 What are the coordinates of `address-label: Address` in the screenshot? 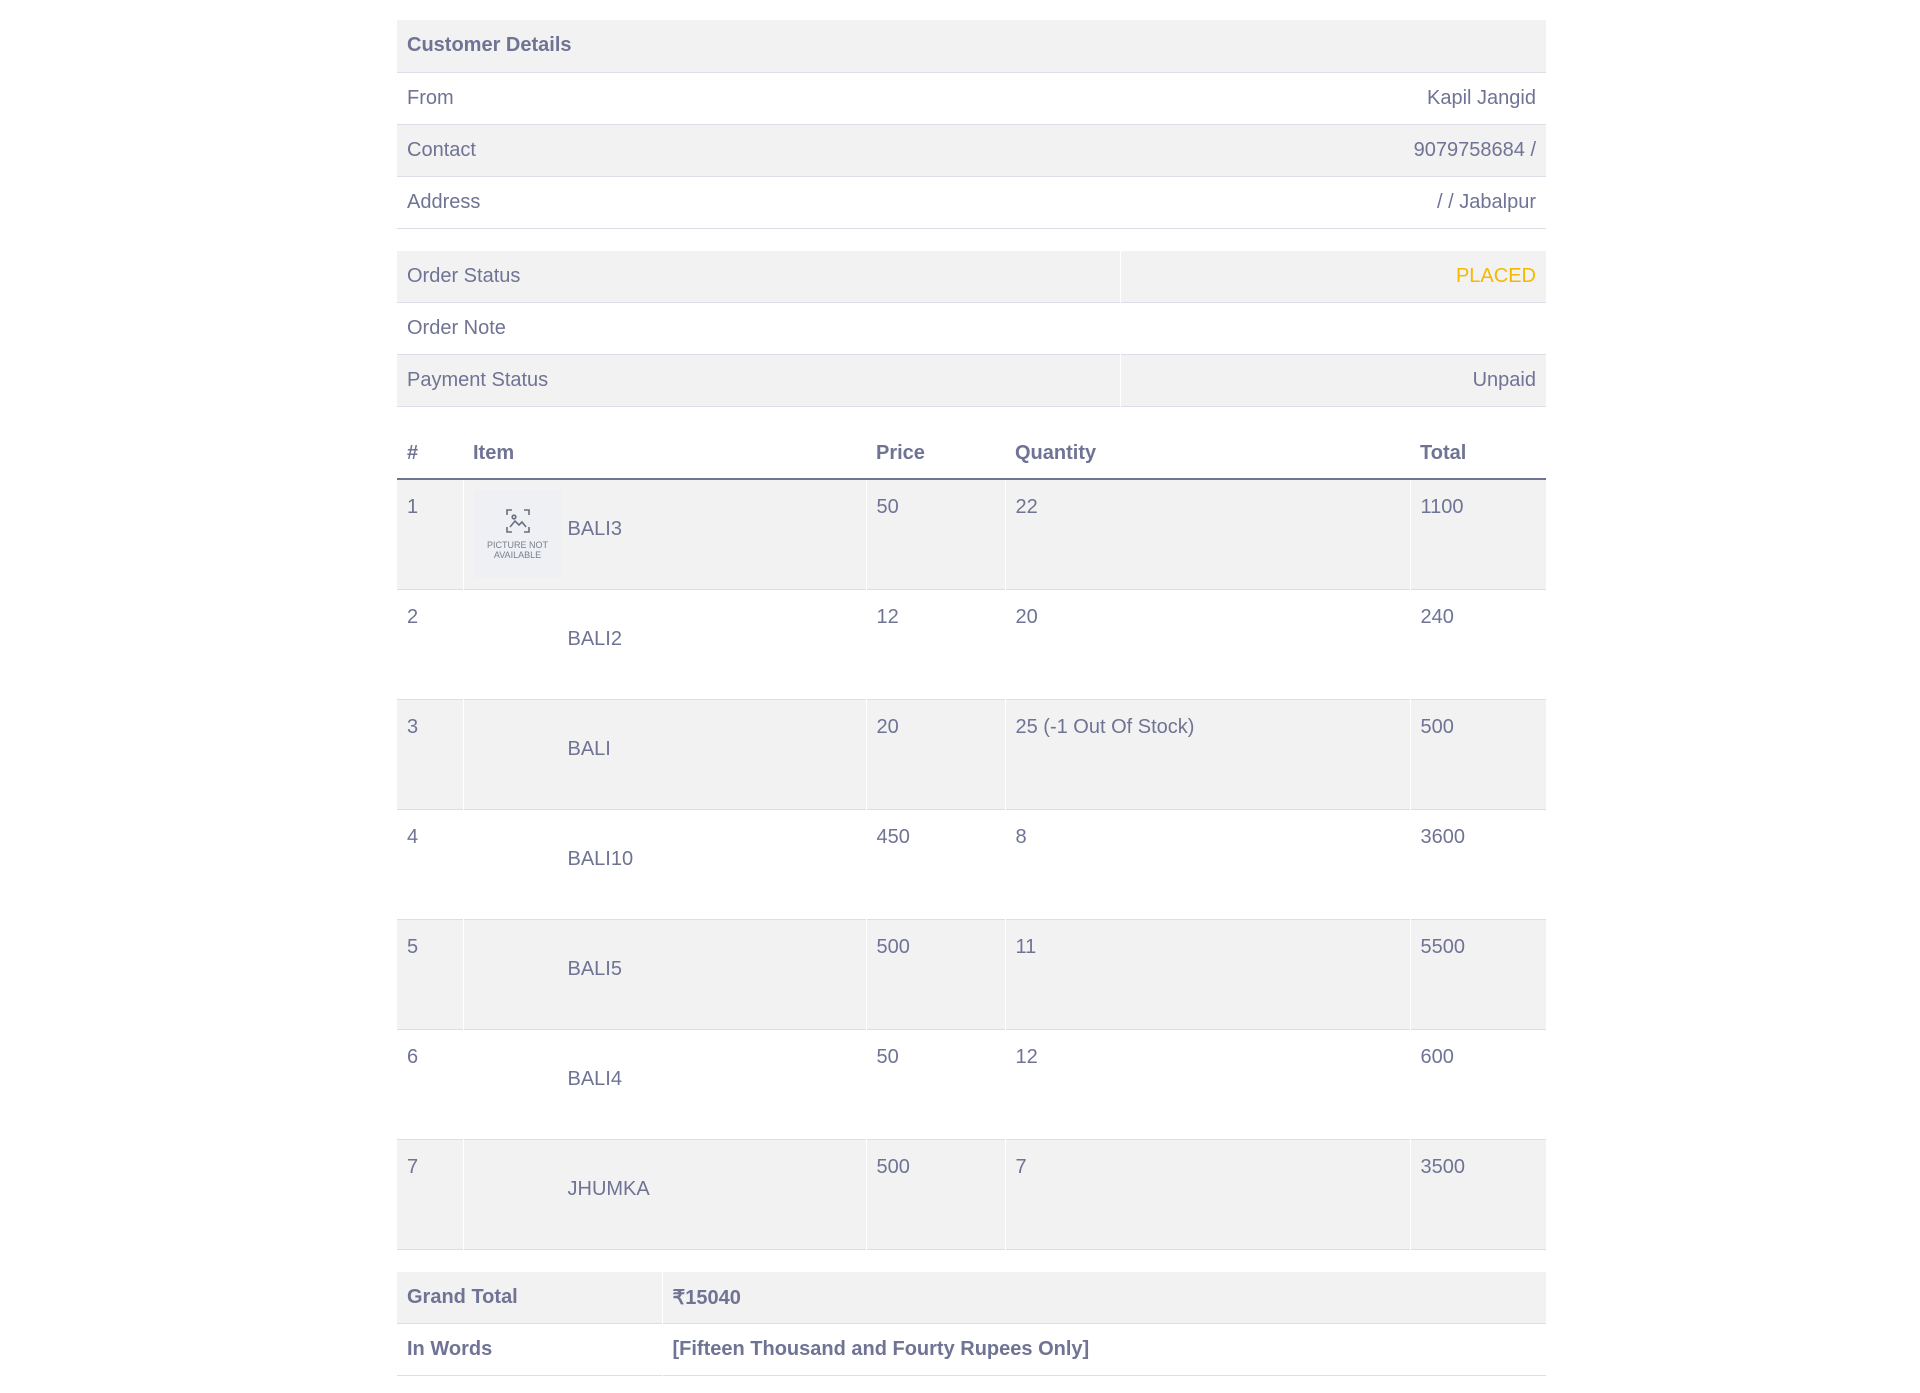 It's located at (444, 201).